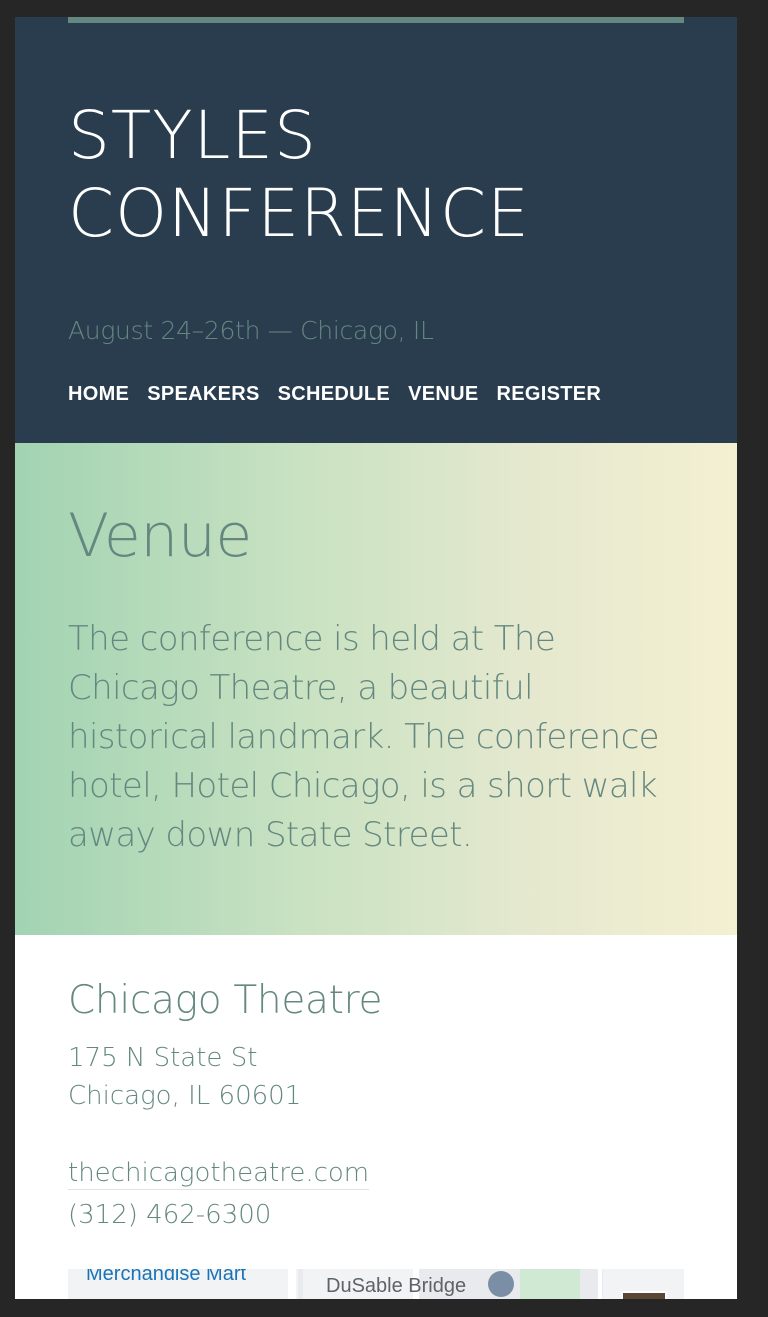 The image size is (768, 1317). What do you see at coordinates (548, 394) in the screenshot?
I see `nav-register: REGISTER` at bounding box center [548, 394].